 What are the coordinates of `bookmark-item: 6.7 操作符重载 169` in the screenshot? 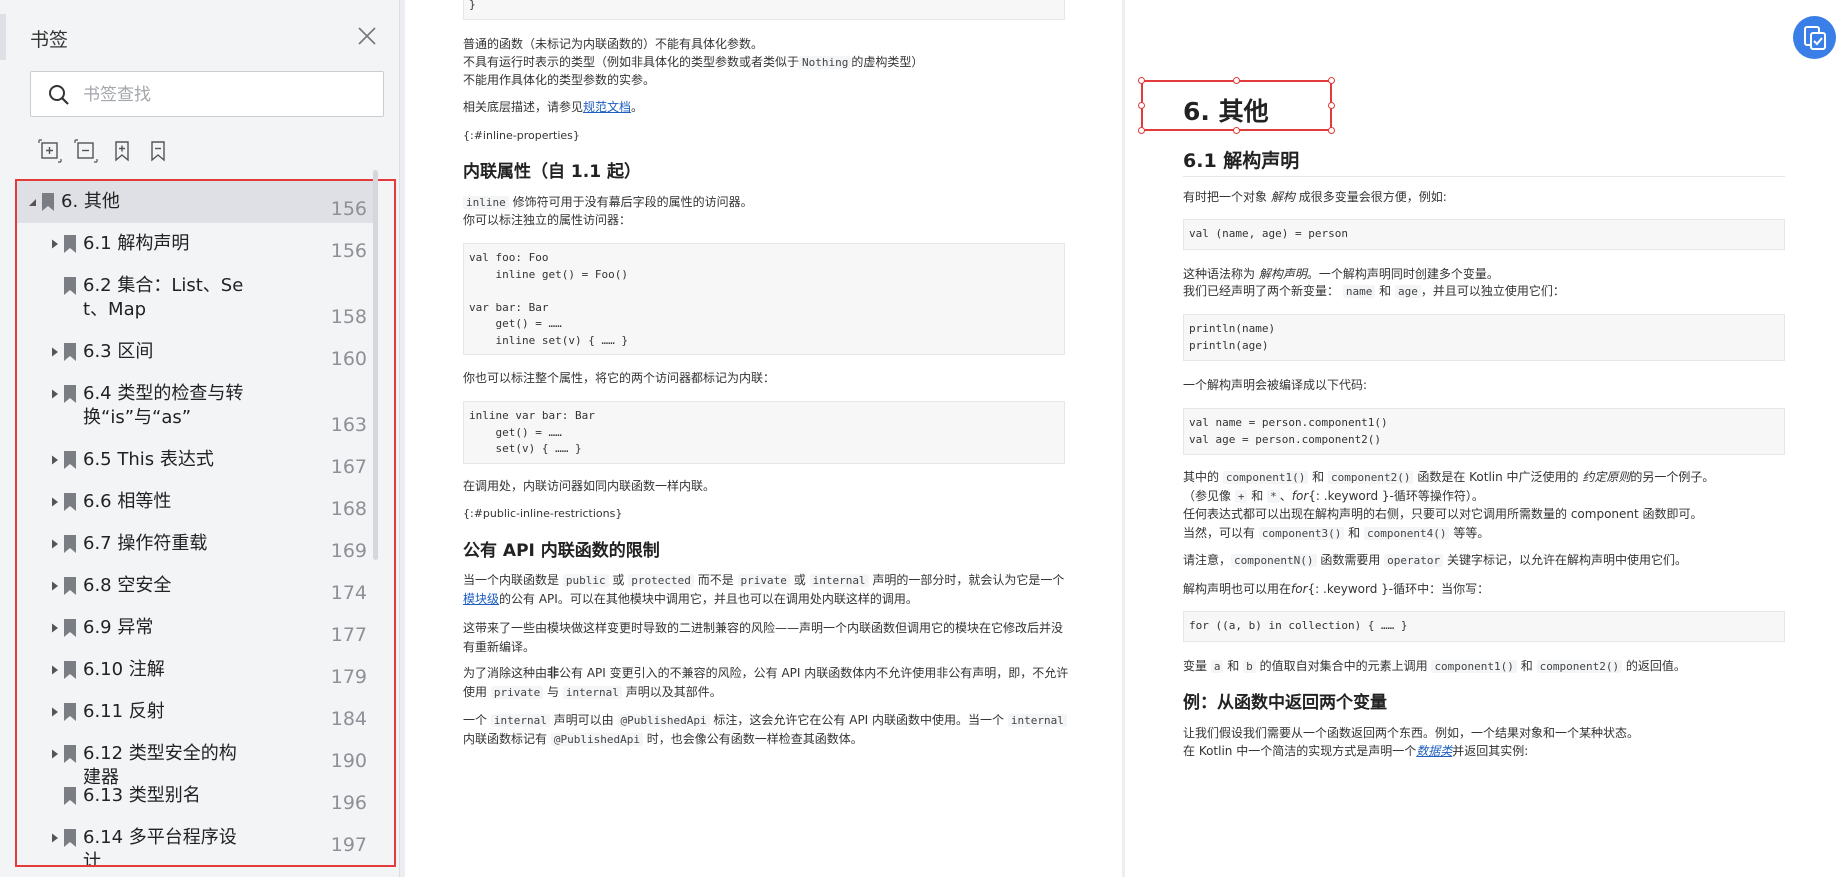 It's located at (197, 544).